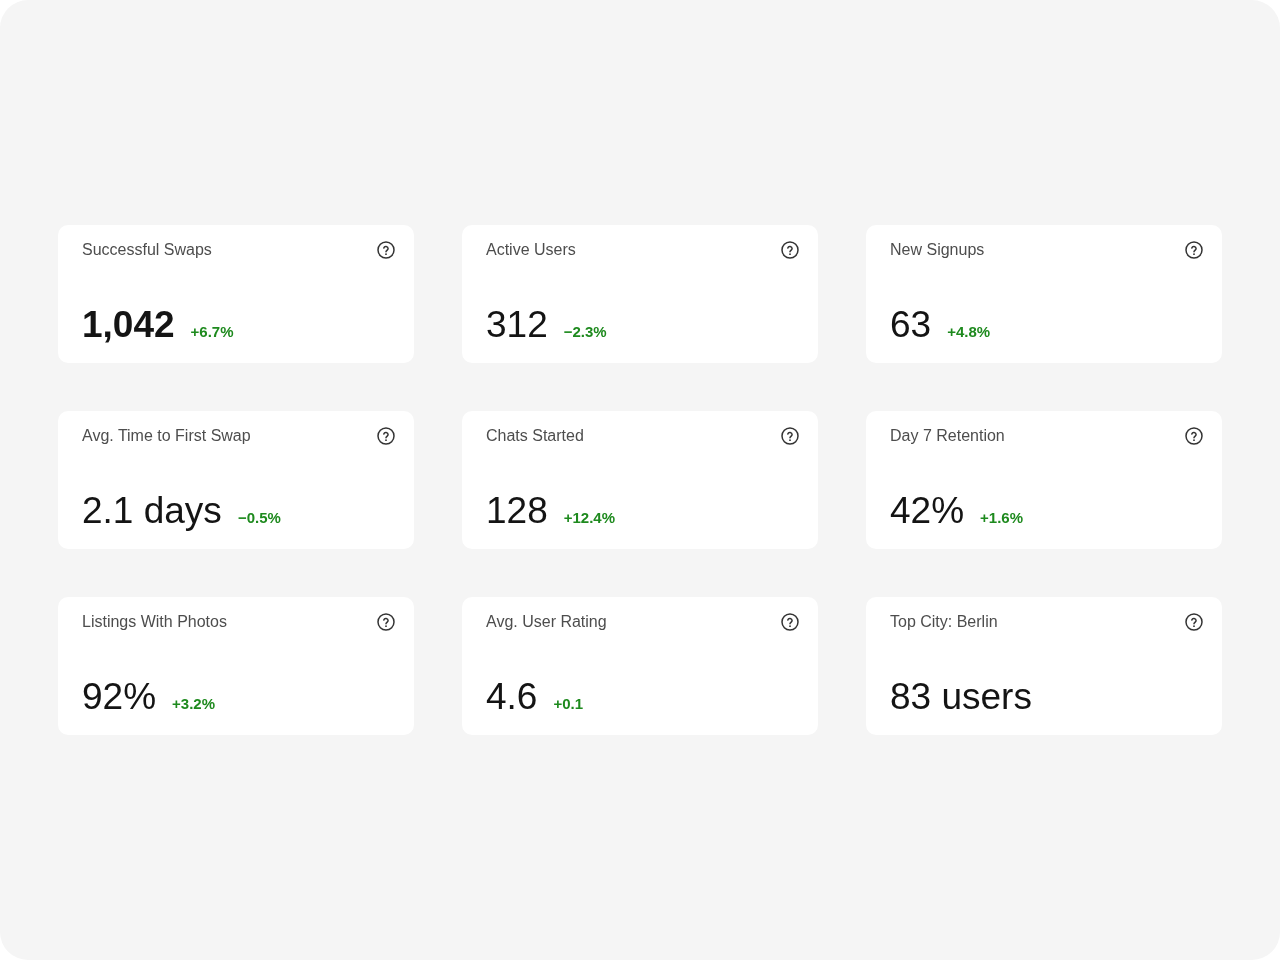  I want to click on metric-value: 312, so click(517, 325).